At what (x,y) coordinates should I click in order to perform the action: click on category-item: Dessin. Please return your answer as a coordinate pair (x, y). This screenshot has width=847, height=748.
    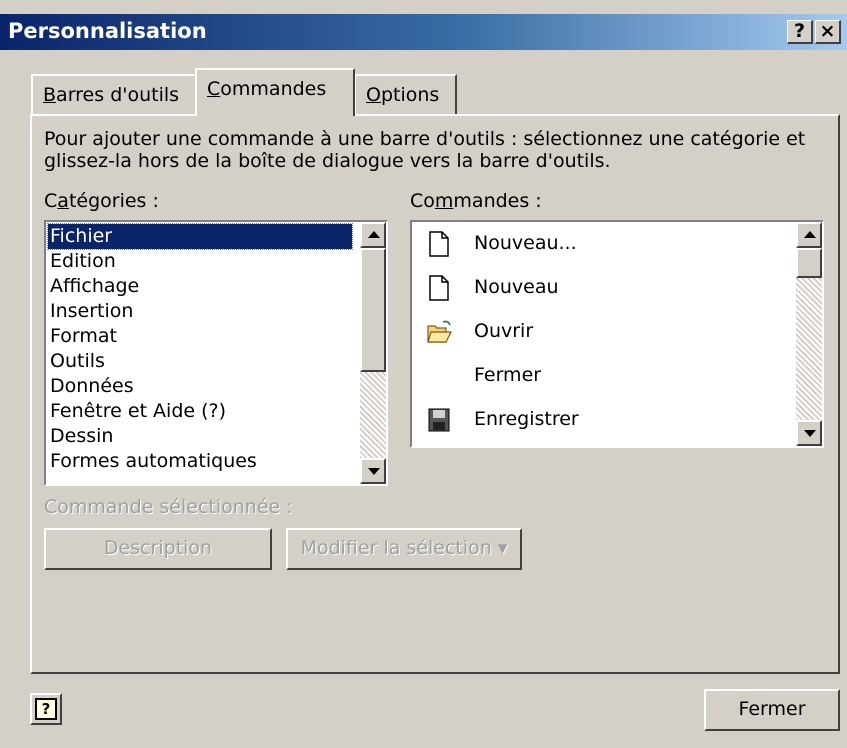
    Looking at the image, I should click on (80, 436).